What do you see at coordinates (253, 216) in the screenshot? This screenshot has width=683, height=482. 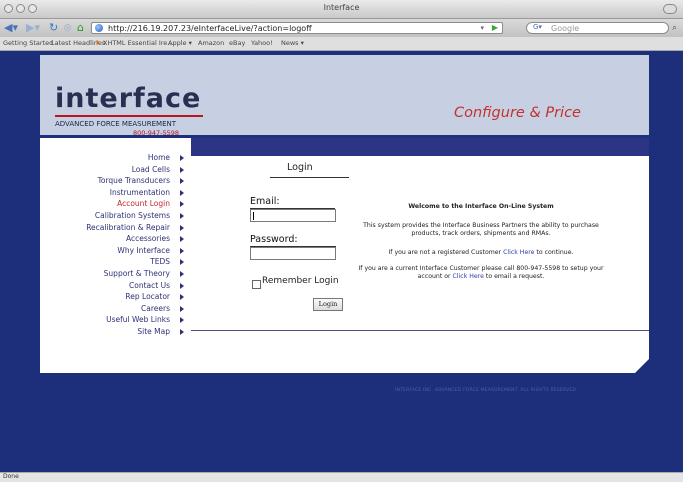 I see `text-caret` at bounding box center [253, 216].